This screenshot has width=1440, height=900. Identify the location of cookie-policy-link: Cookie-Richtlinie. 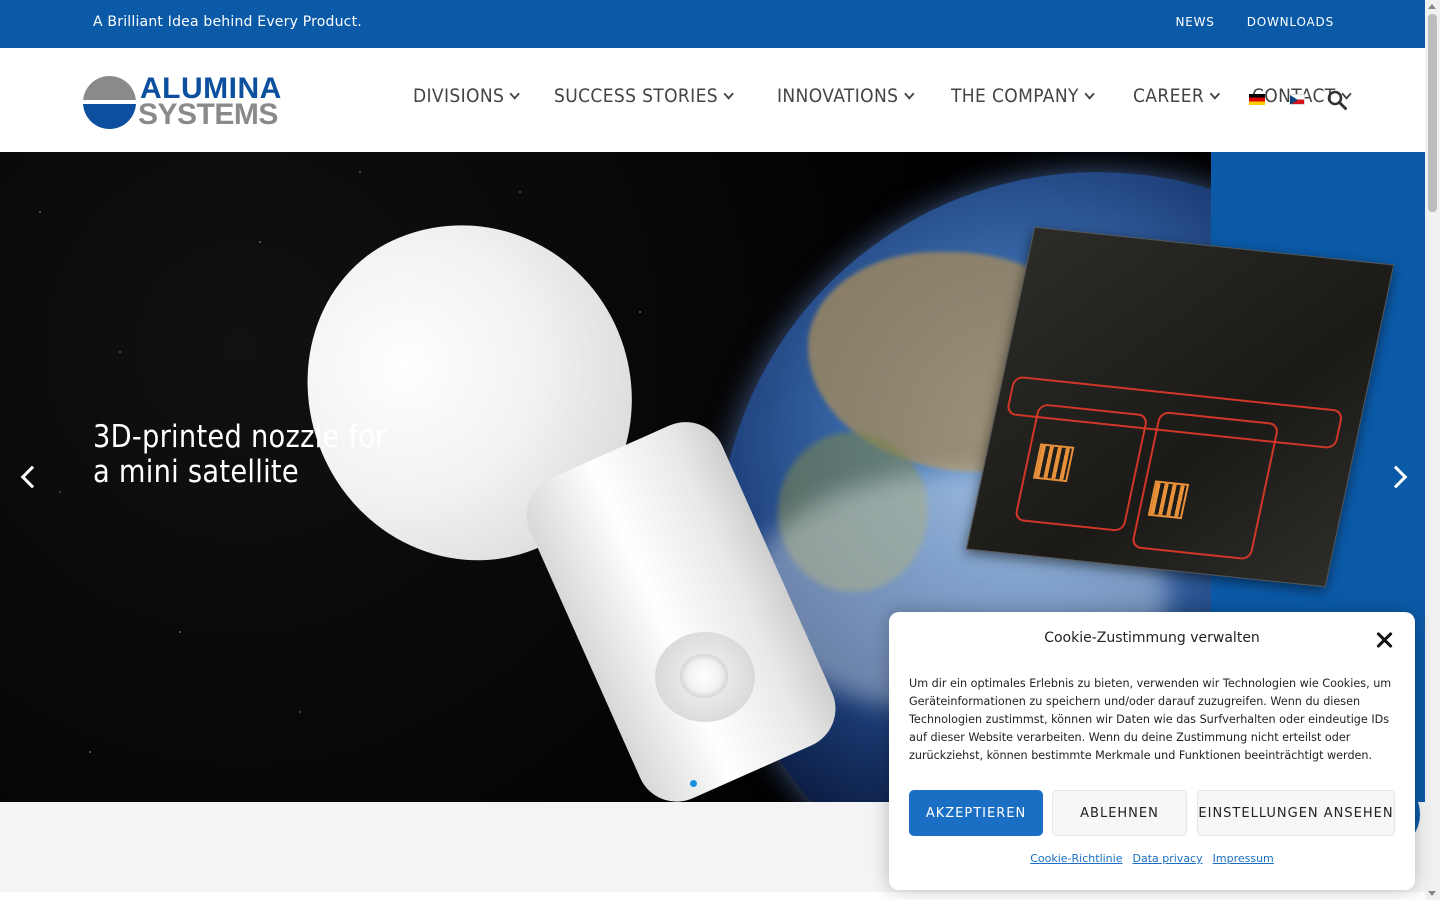
(1076, 858).